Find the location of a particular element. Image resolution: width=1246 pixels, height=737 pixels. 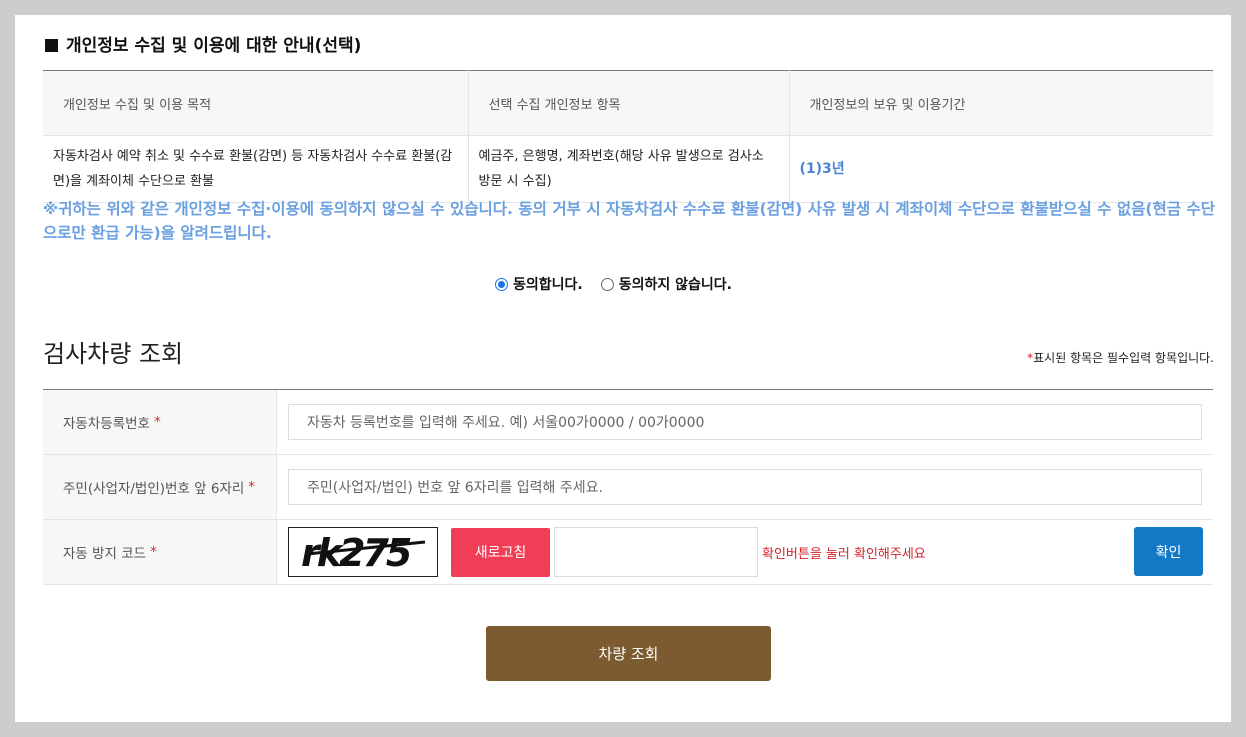

privacy-title-text: 개인정보 수집 및 이용에 대한 안내(선택) is located at coordinates (214, 46).